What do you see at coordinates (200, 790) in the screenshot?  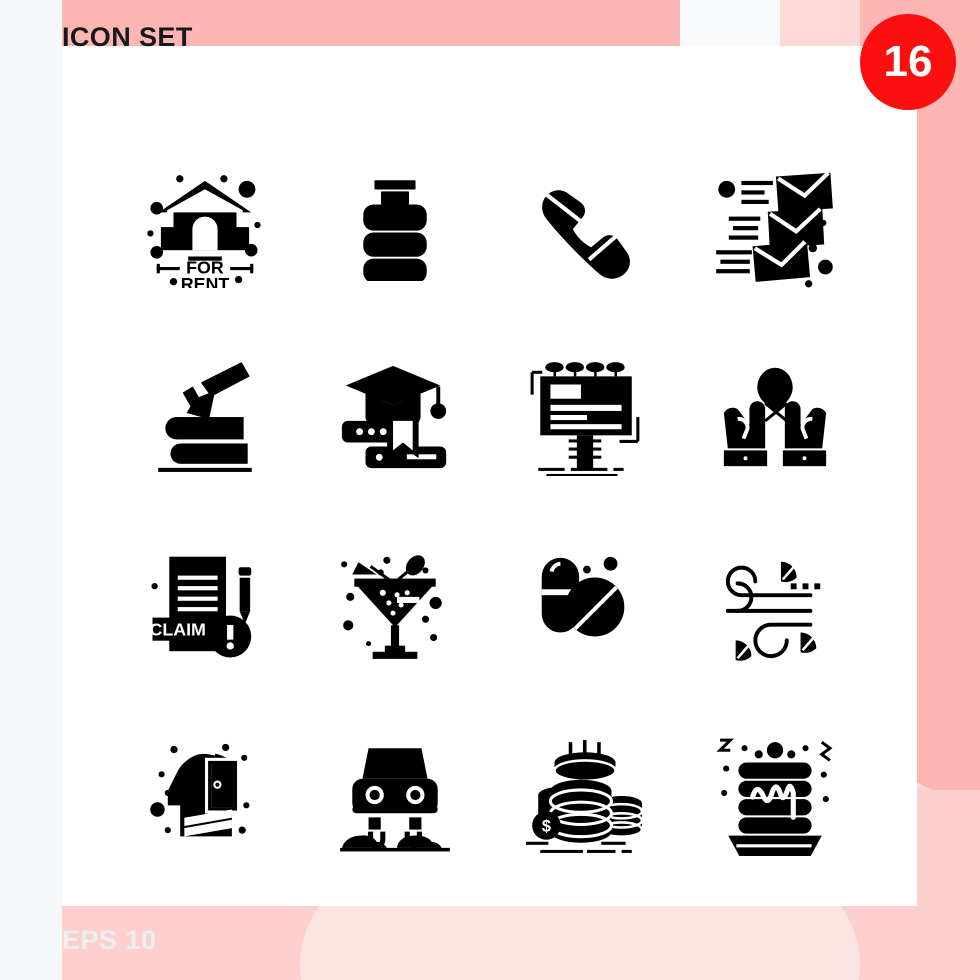 I see `open-mind-door-head-icon` at bounding box center [200, 790].